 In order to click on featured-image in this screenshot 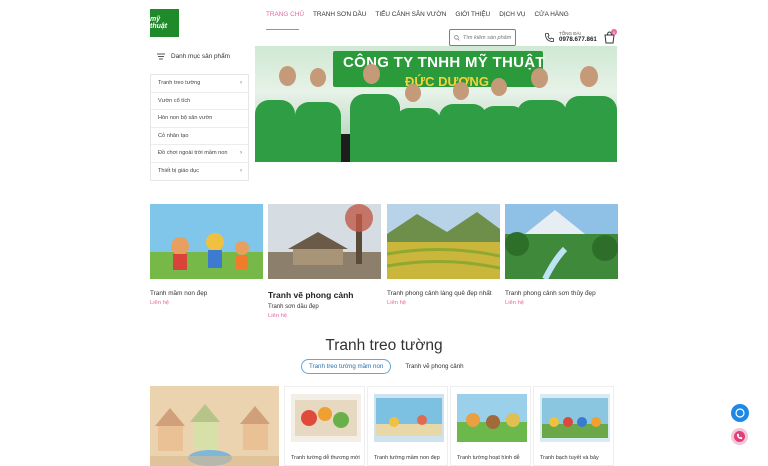, I will do `click(214, 426)`.